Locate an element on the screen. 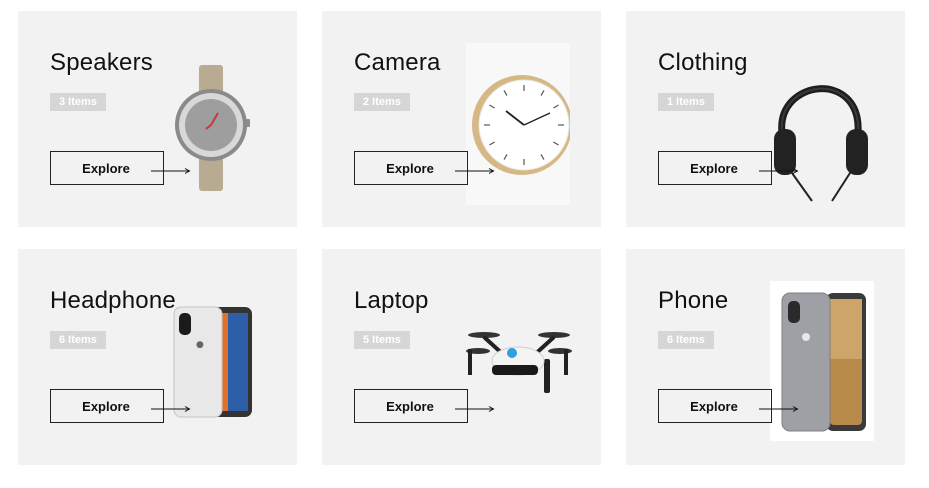 This screenshot has width=929, height=488. item-count-badge: 3 Items is located at coordinates (78, 102).